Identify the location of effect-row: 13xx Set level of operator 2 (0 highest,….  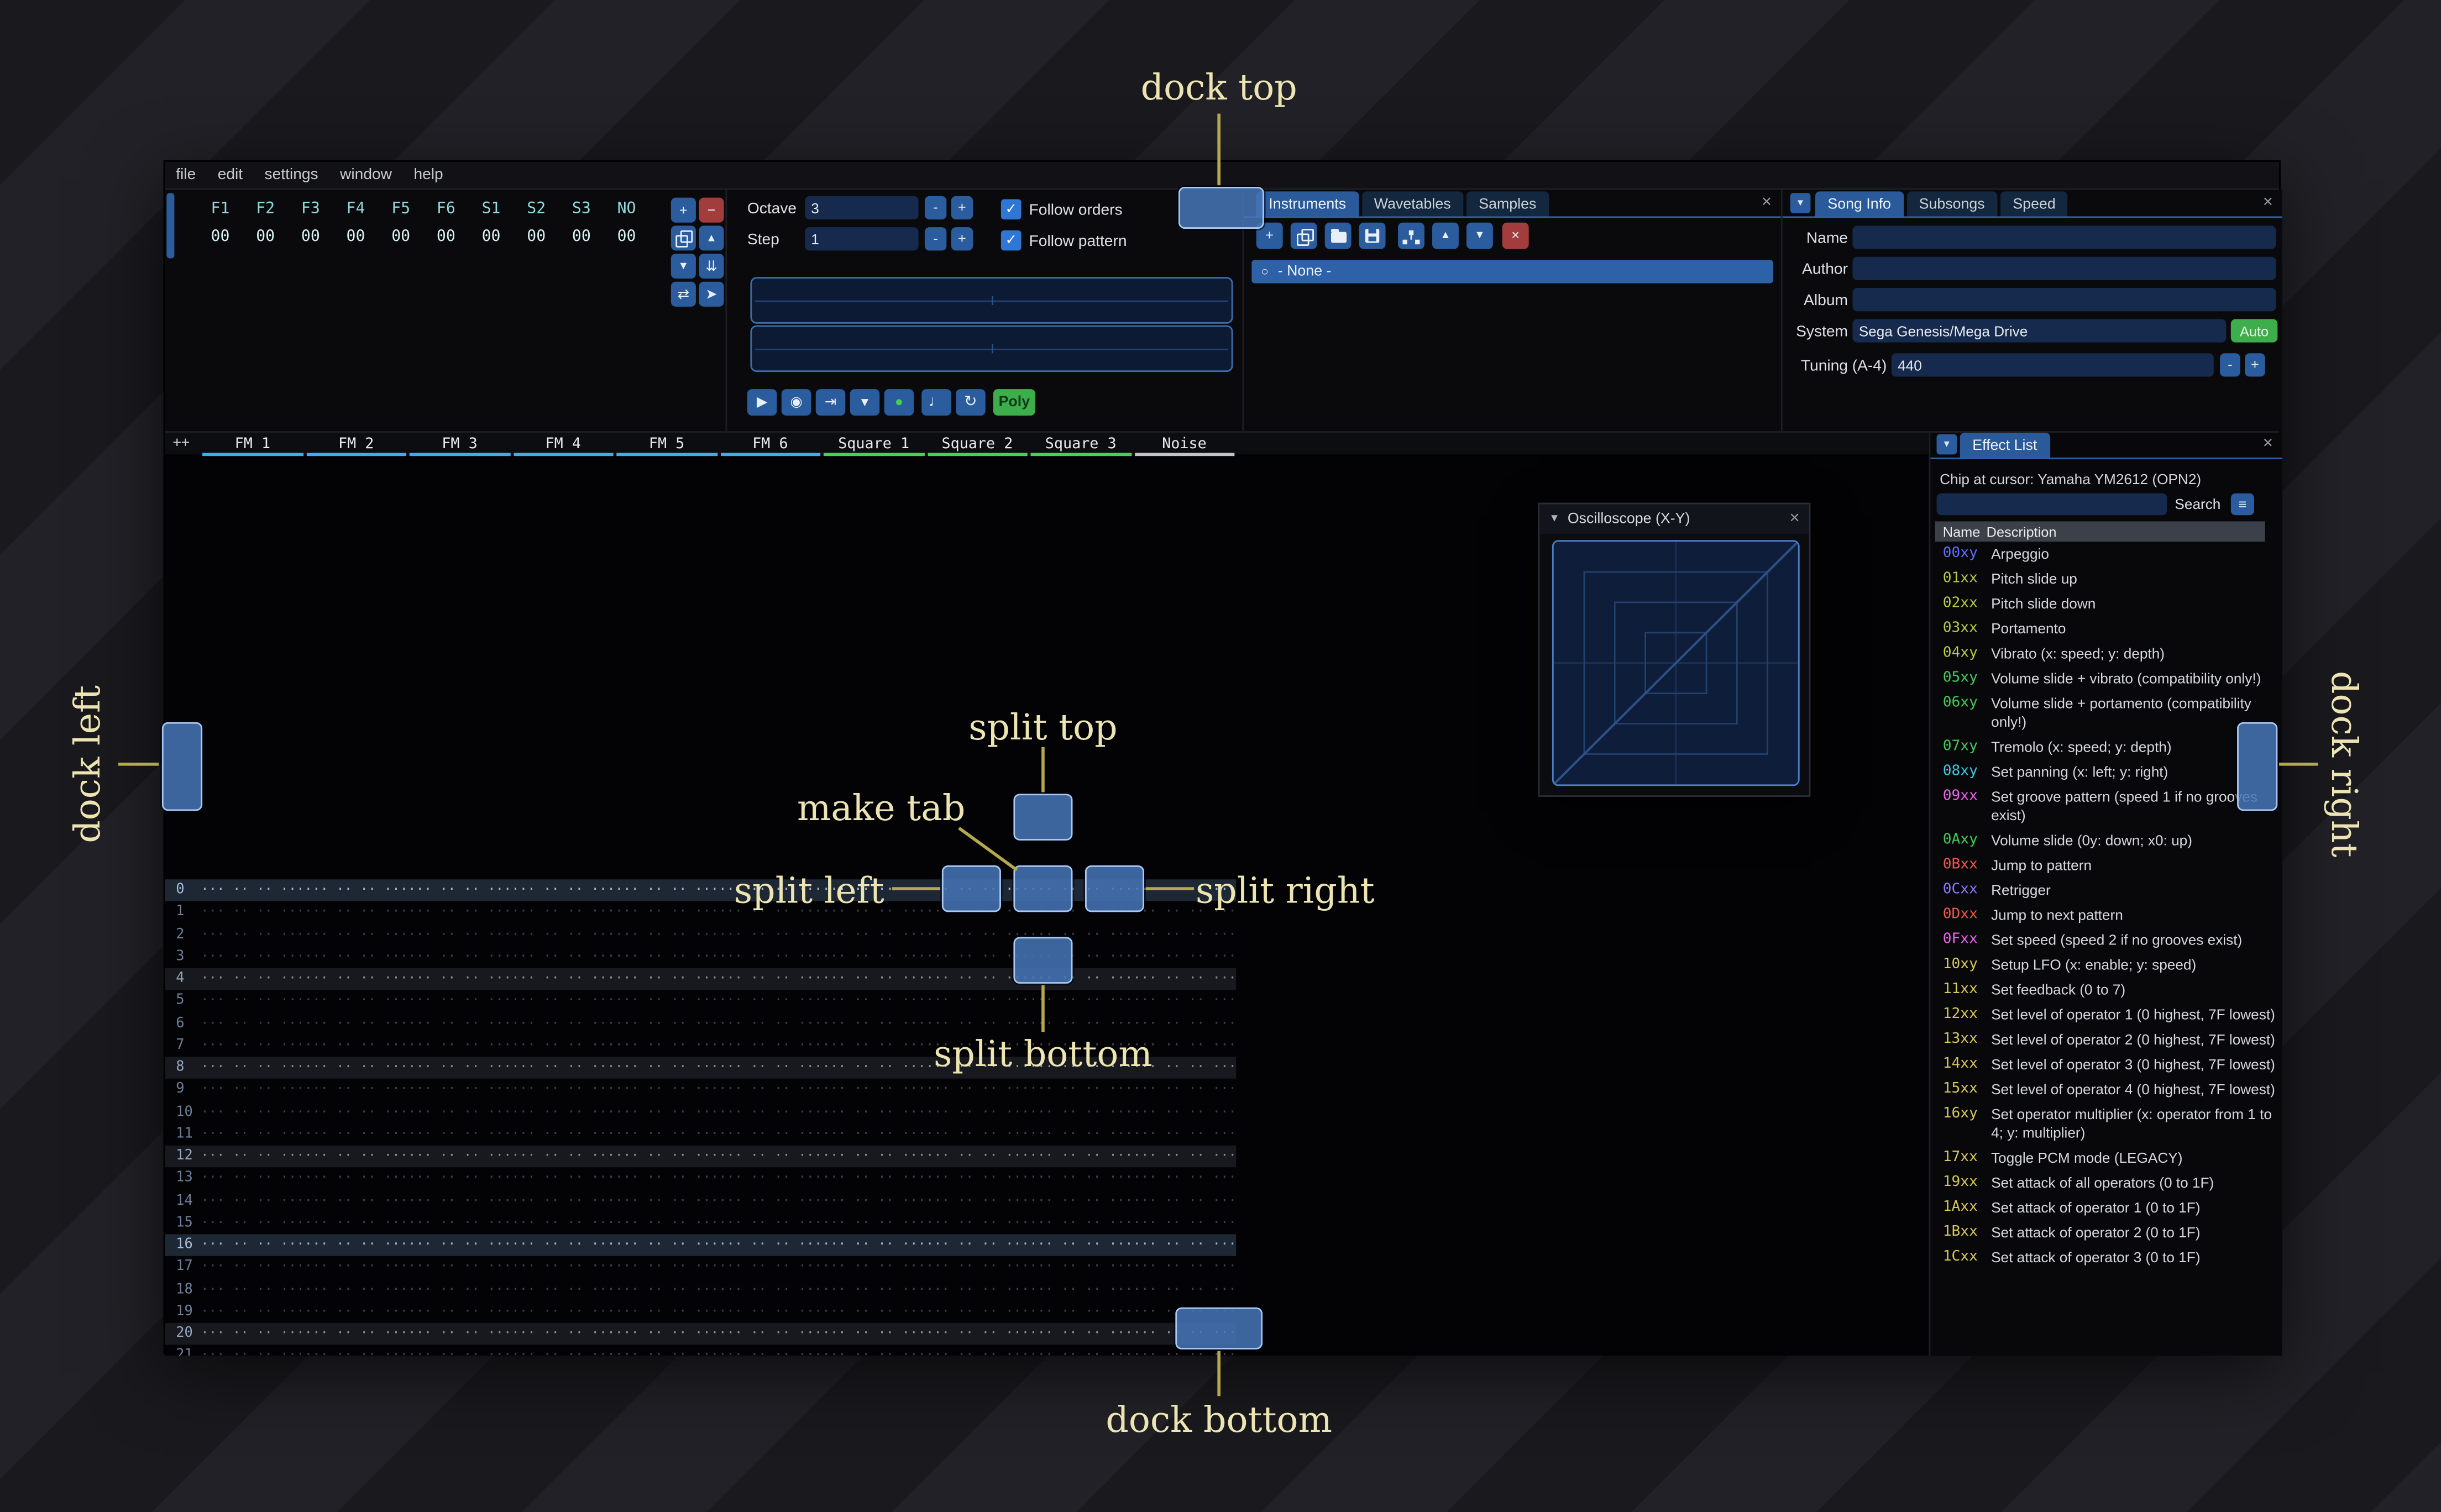
(2106, 1039).